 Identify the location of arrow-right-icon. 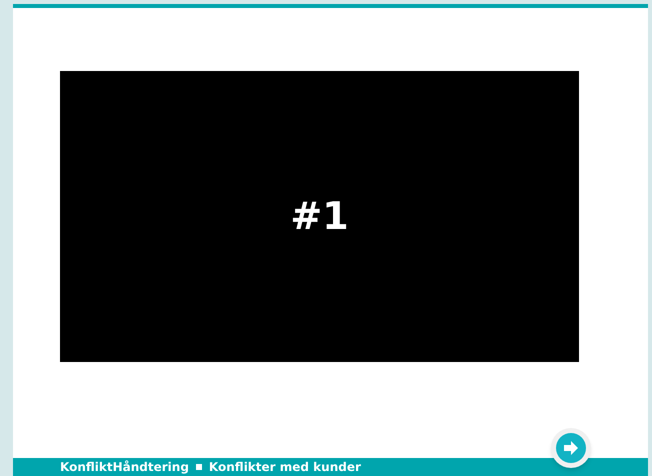
(571, 448).